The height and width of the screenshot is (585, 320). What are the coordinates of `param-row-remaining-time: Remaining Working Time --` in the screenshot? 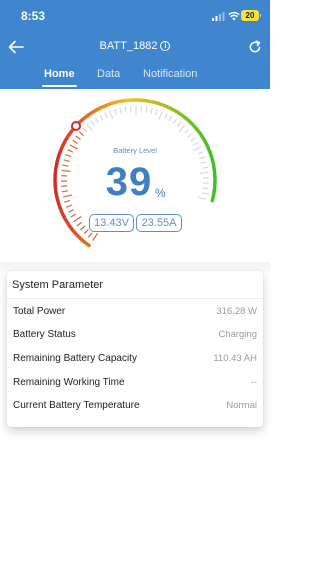 It's located at (135, 387).